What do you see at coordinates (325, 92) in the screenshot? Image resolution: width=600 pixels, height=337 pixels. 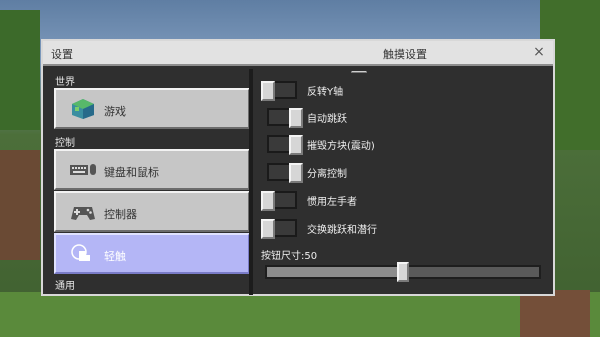 I see `option-label: 反转Y轴` at bounding box center [325, 92].